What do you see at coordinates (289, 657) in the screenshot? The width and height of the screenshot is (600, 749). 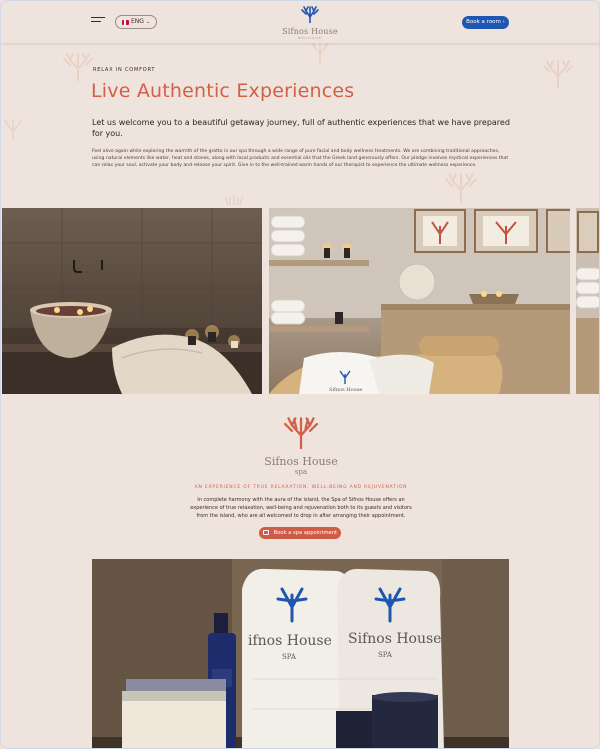 I see `towel-sub-left: SPA` at bounding box center [289, 657].